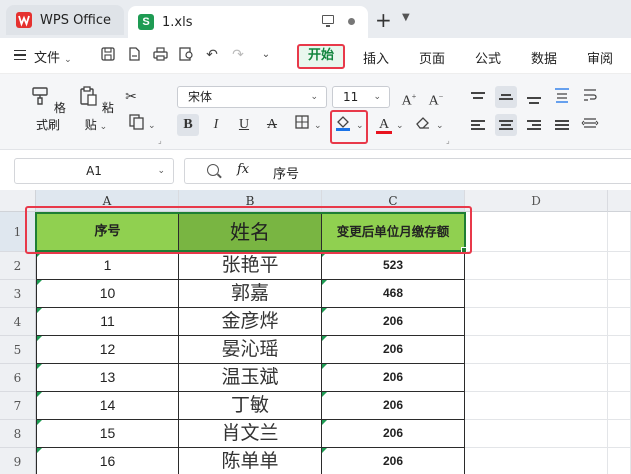  Describe the element at coordinates (186, 55) in the screenshot. I see `print-preview-icon` at that location.